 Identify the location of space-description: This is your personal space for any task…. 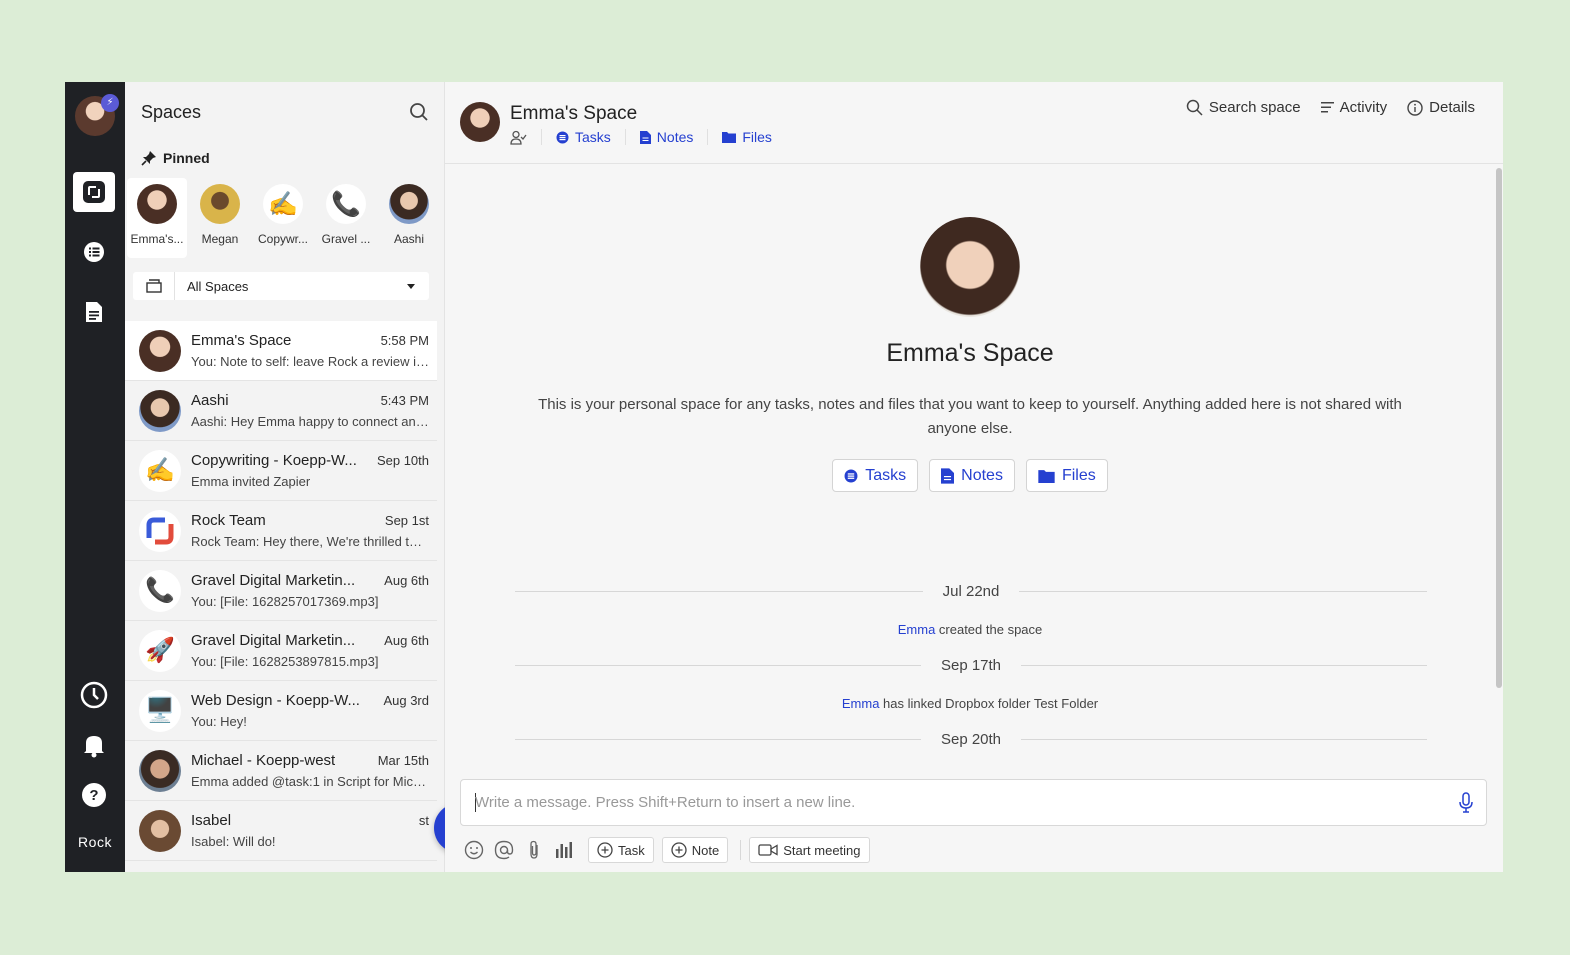
(970, 416).